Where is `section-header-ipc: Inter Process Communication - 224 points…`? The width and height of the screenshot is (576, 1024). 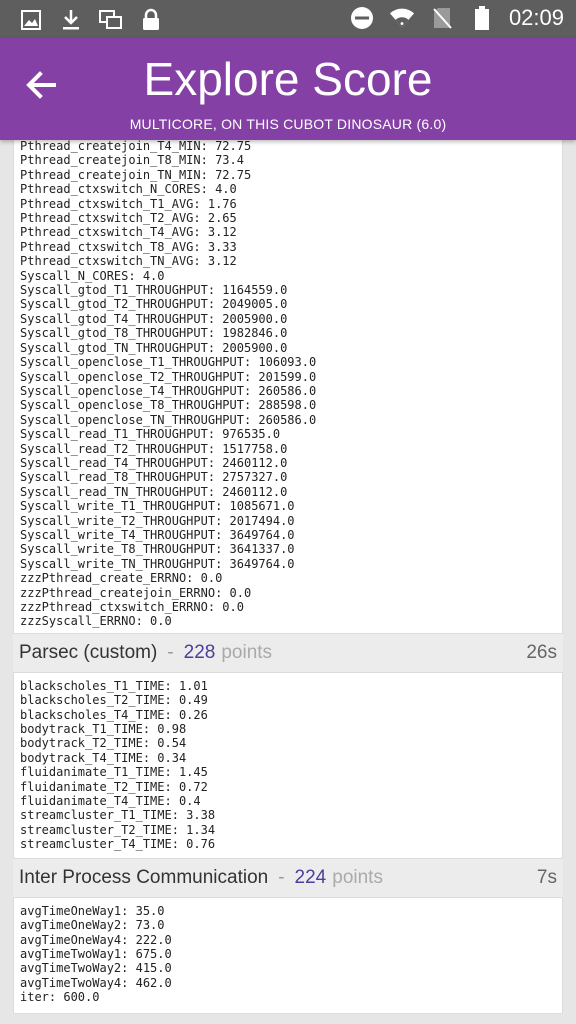 section-header-ipc: Inter Process Communication - 224 points… is located at coordinates (288, 877).